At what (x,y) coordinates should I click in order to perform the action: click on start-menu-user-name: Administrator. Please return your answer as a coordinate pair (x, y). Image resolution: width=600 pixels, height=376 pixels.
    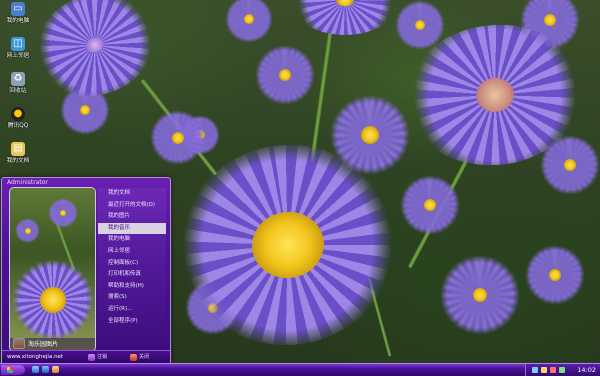
    Looking at the image, I should click on (27, 182).